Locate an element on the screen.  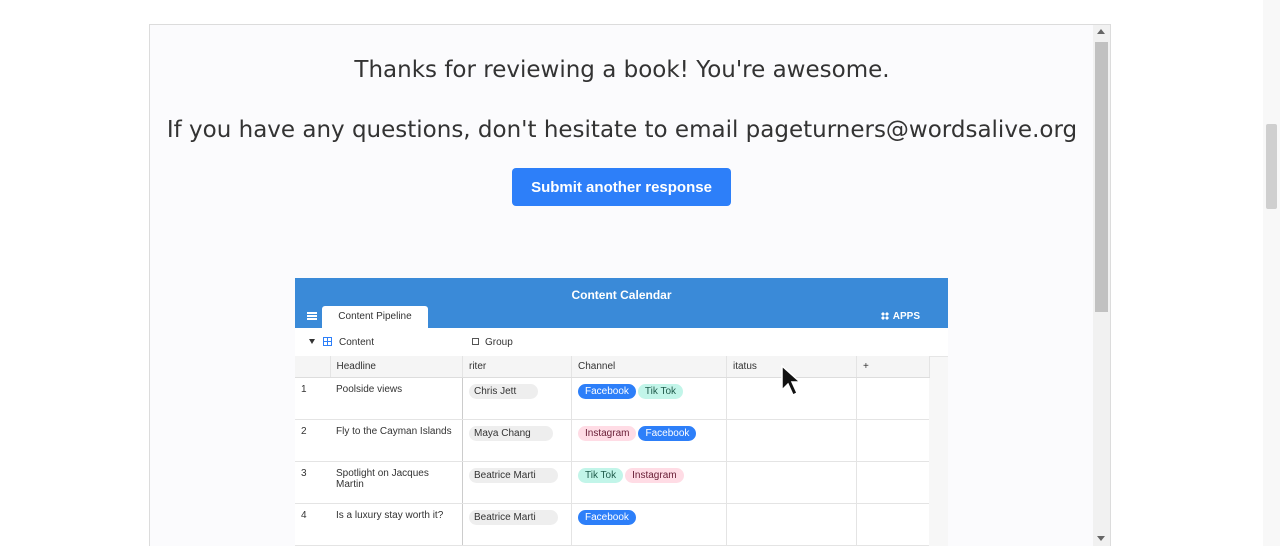
headline-cell: Poolside views is located at coordinates (396, 398).